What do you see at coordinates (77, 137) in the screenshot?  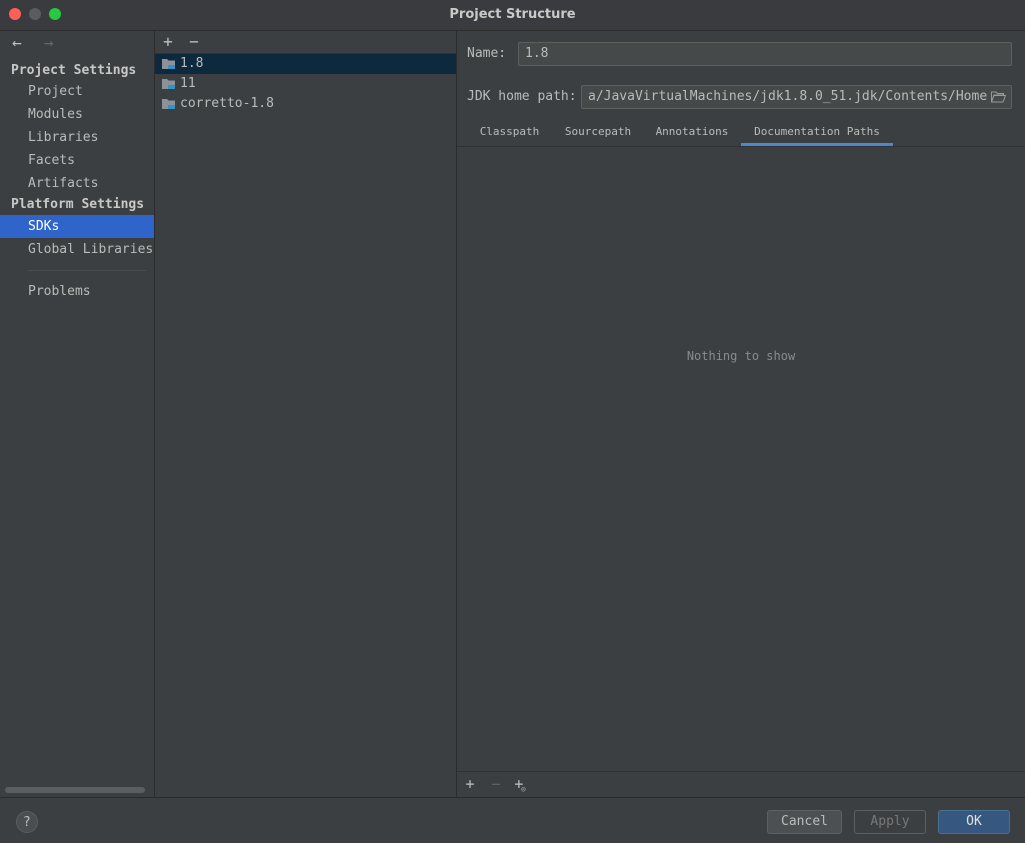 I see `nav-item-libraries: Libraries` at bounding box center [77, 137].